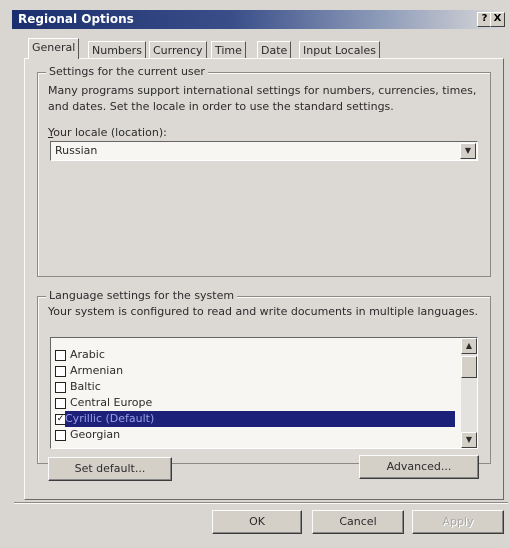  What do you see at coordinates (458, 522) in the screenshot?
I see `apply-button: Apply` at bounding box center [458, 522].